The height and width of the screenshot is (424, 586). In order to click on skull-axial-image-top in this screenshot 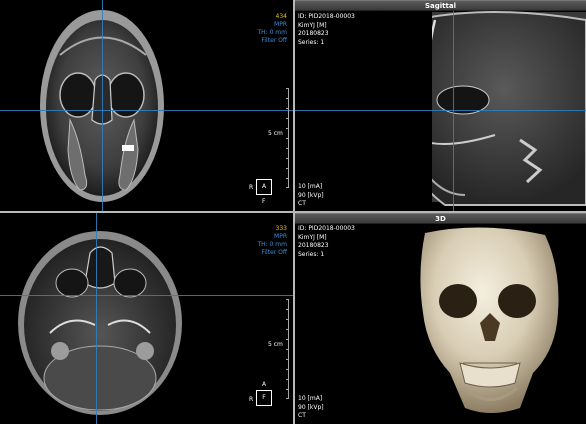, I will do `click(102, 106)`.